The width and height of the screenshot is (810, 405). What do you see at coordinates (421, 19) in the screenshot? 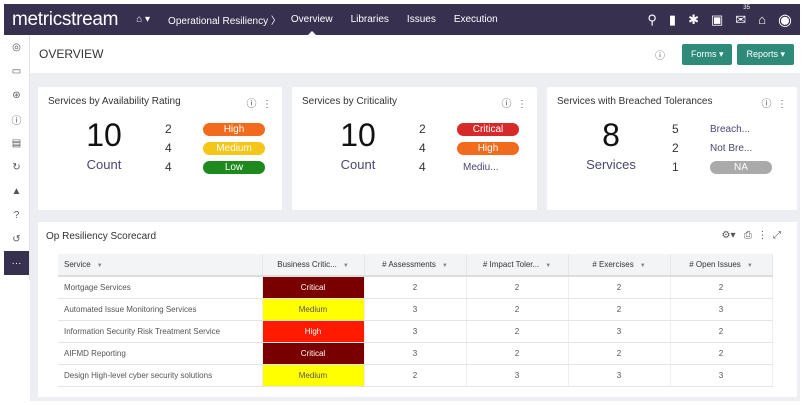
I see `nav-issues: Issues` at bounding box center [421, 19].